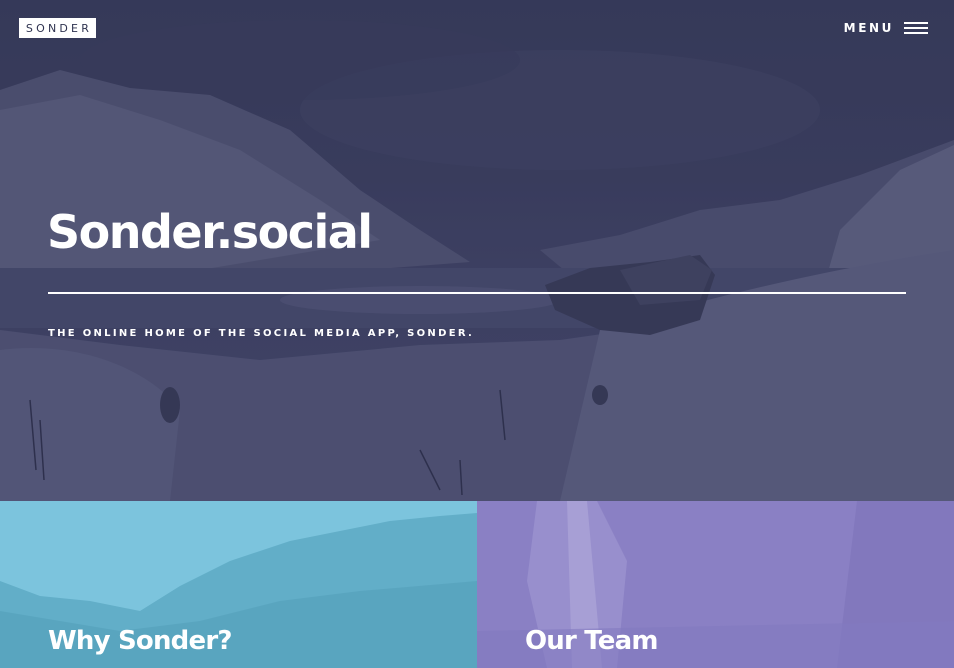 This screenshot has height=668, width=954. Describe the element at coordinates (140, 641) in the screenshot. I see `why-sonder-title: Why Sonder?` at that location.